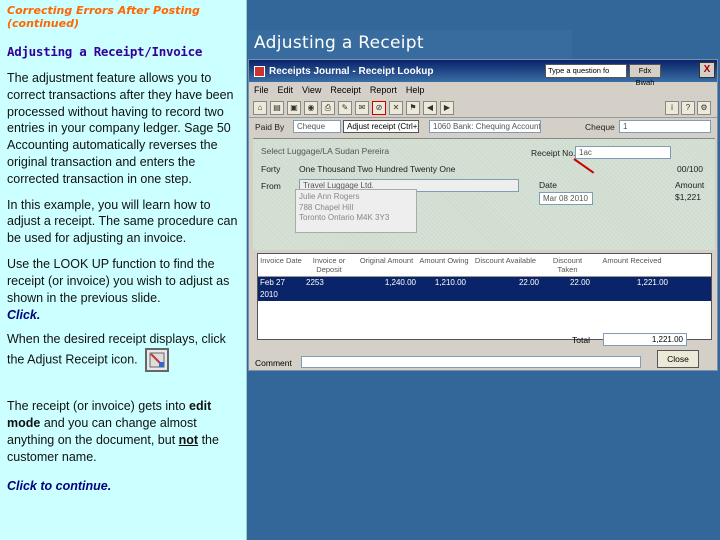 The height and width of the screenshot is (540, 720). I want to click on save-icon: ▣, so click(294, 107).